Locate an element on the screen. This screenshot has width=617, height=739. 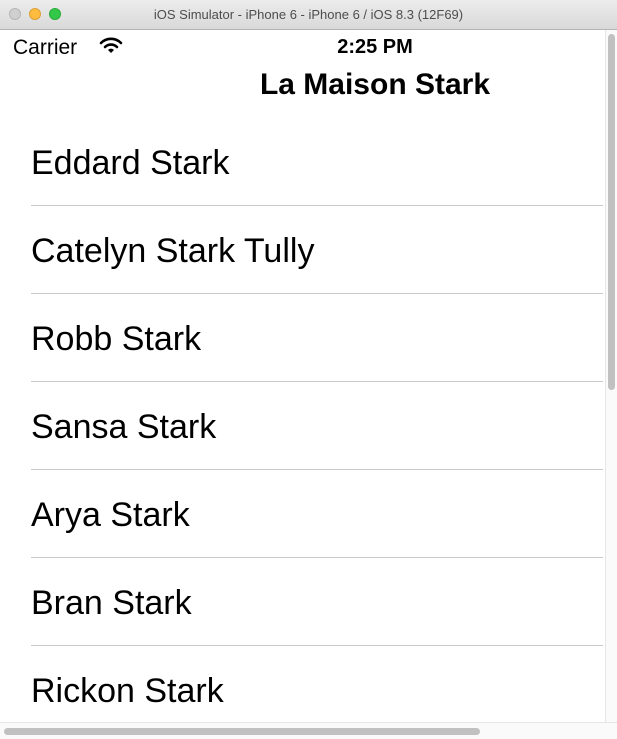
vertical-scrollbar is located at coordinates (611, 376).